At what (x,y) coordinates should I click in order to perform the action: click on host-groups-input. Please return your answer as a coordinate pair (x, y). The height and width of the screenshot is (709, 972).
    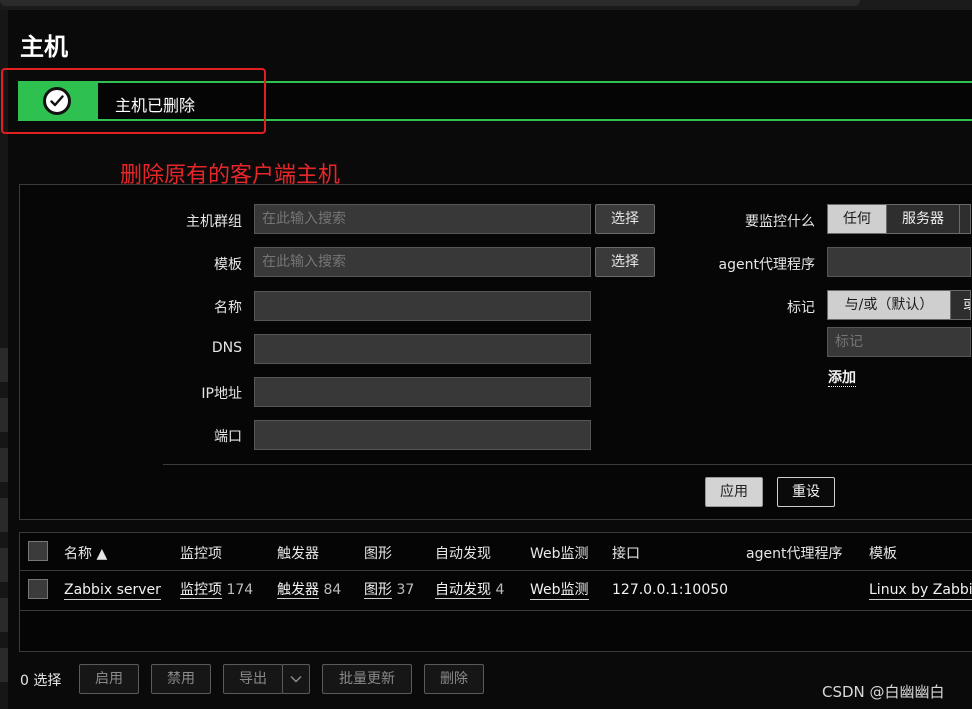
    Looking at the image, I should click on (422, 219).